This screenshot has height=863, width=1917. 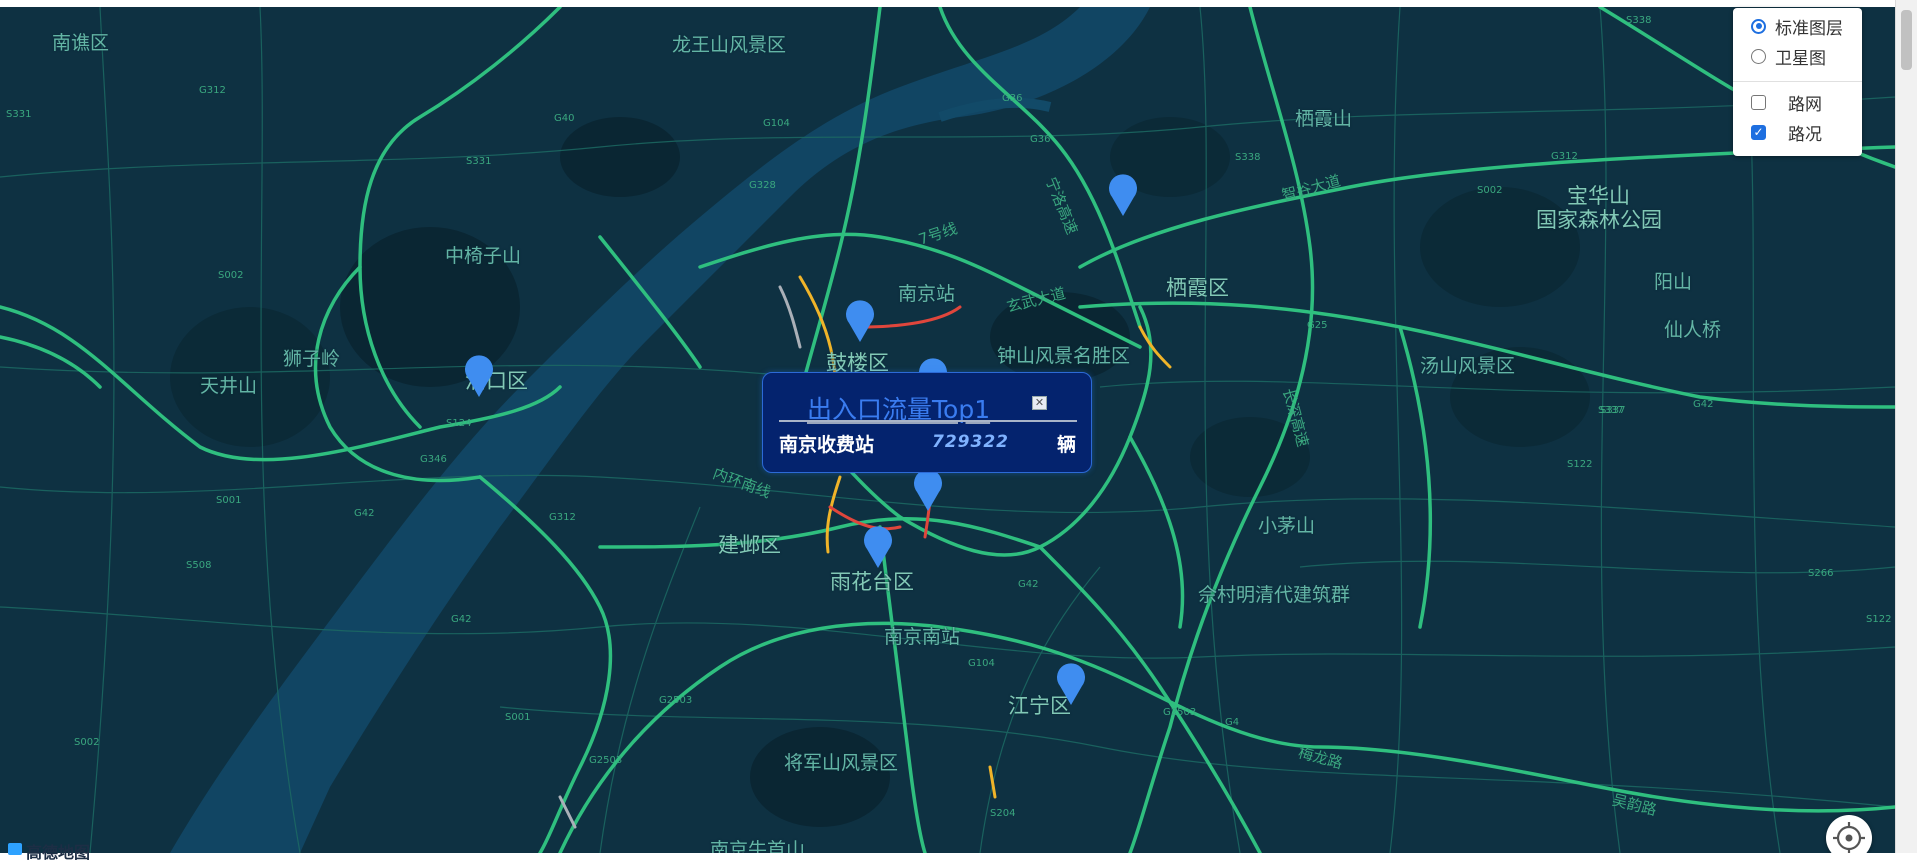 I want to click on traffic-value: 729322, so click(x=970, y=442).